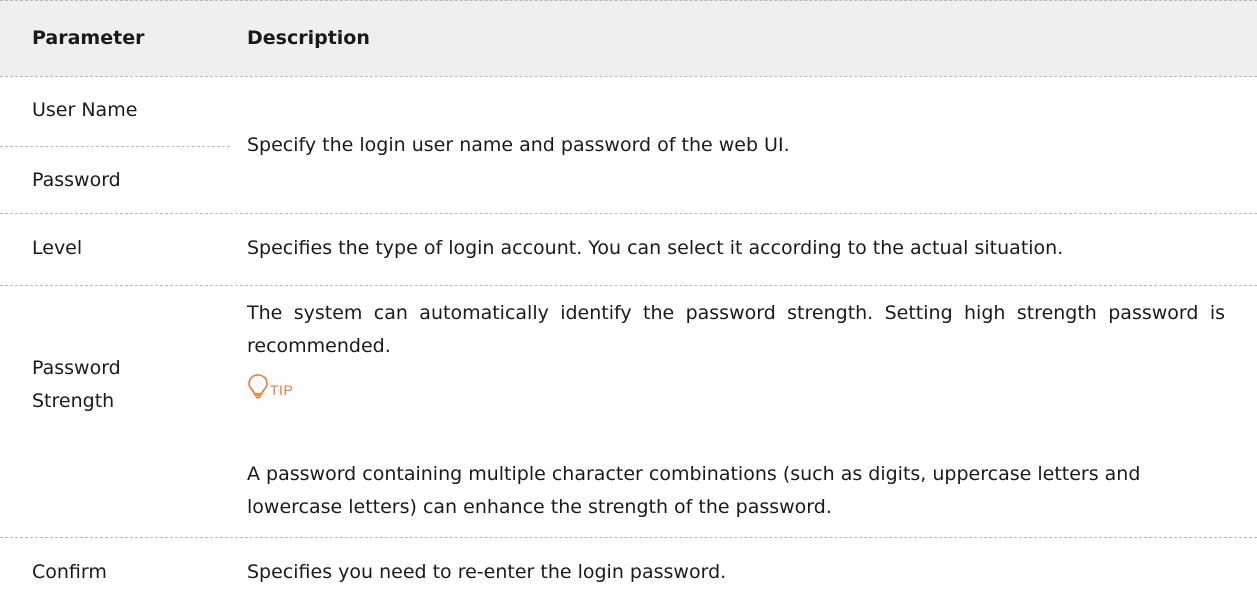 The image size is (1257, 606). What do you see at coordinates (258, 386) in the screenshot?
I see `lightbulb-icon` at bounding box center [258, 386].